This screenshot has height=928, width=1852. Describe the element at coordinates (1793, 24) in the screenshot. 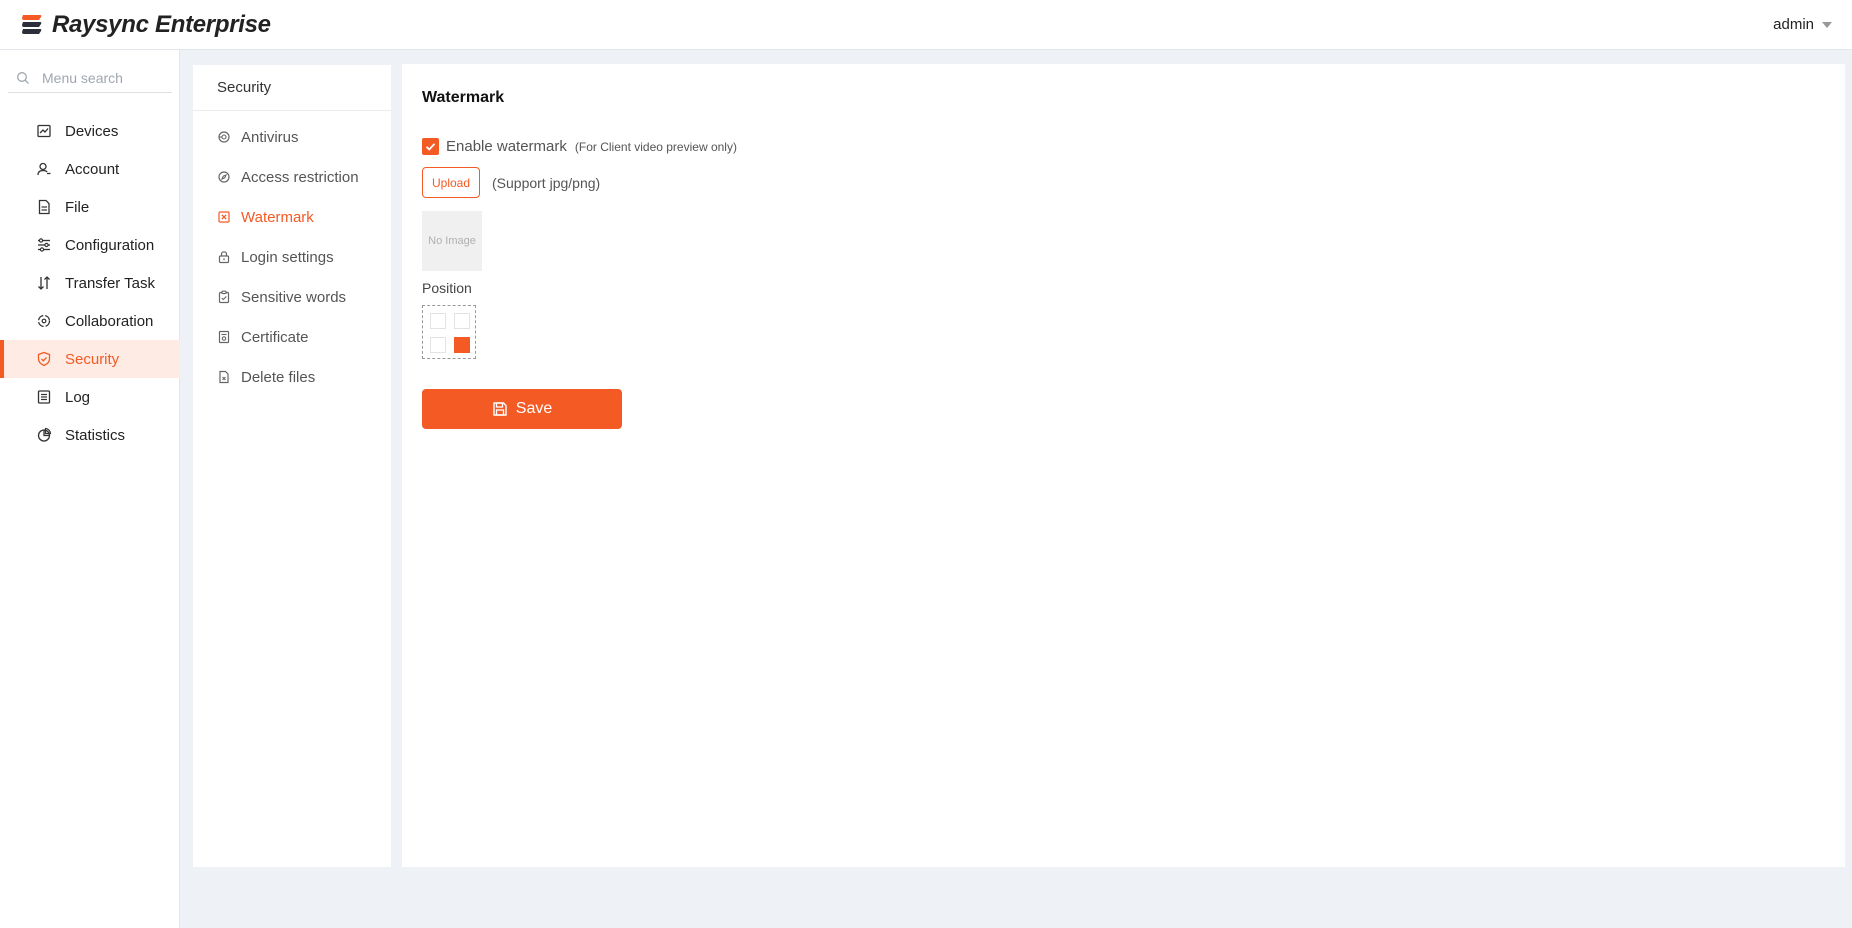

I see `user-name: admin` at that location.